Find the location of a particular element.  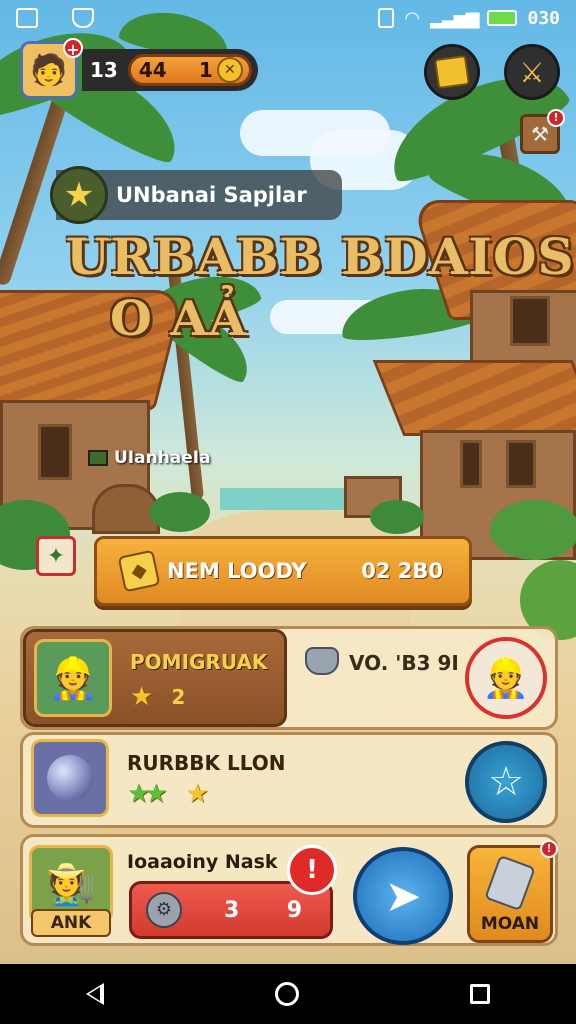

quest-banner: ★ UNbanai Sapjlar is located at coordinates (196, 195).